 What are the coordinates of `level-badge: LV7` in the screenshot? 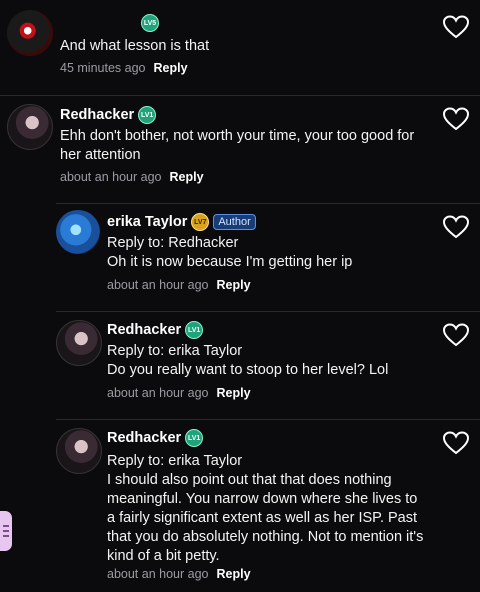 It's located at (200, 222).